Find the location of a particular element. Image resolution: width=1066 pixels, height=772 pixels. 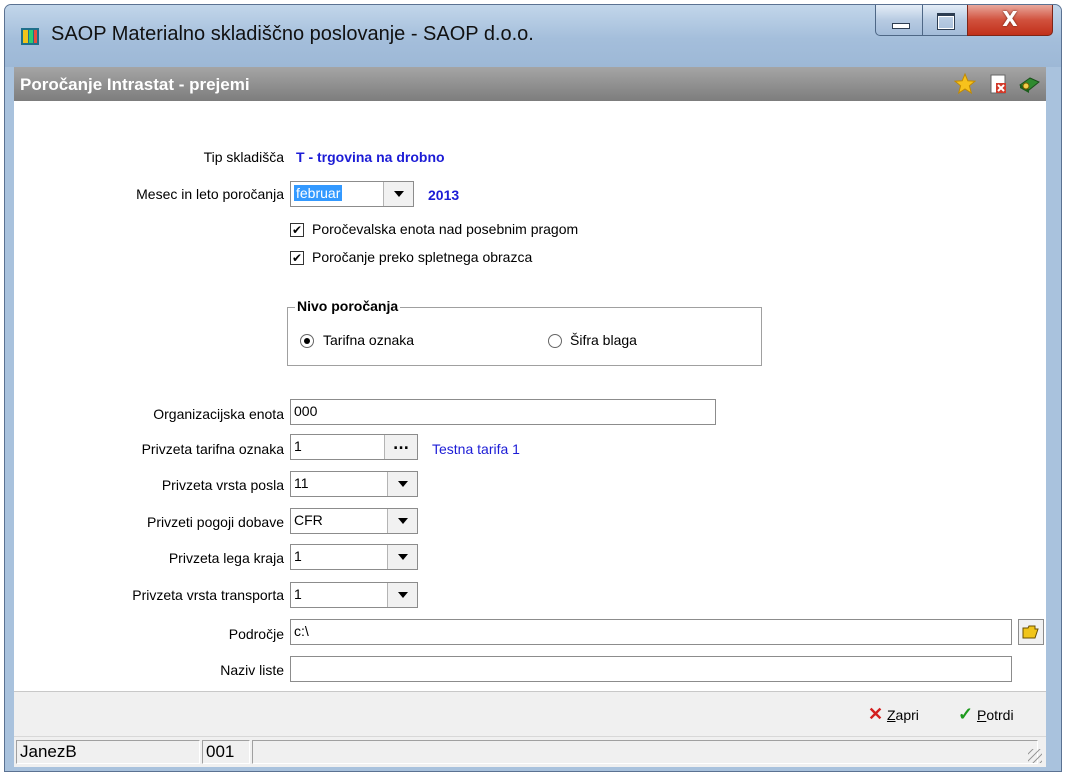

month-dropdown-button is located at coordinates (398, 194).